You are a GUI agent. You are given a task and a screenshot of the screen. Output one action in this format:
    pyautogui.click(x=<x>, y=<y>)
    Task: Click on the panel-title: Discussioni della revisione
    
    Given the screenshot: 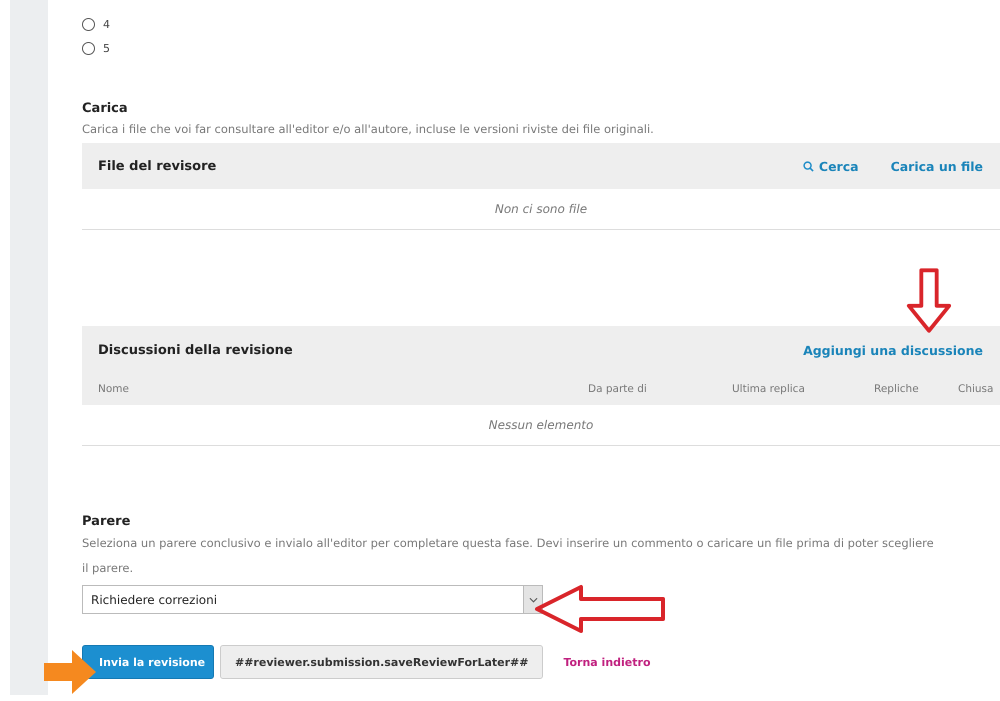 What is the action you would take?
    pyautogui.click(x=195, y=350)
    